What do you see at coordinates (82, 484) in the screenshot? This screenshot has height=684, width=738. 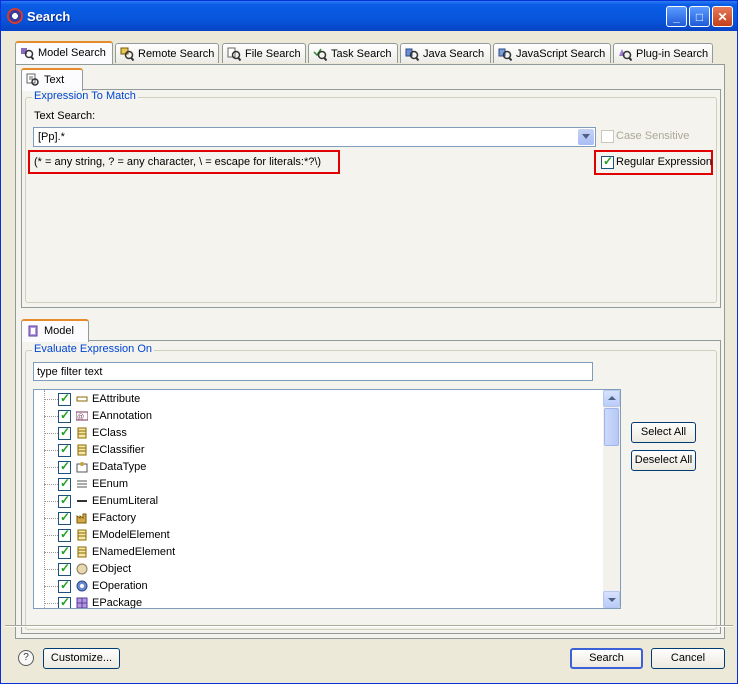 I see `enum-icon` at bounding box center [82, 484].